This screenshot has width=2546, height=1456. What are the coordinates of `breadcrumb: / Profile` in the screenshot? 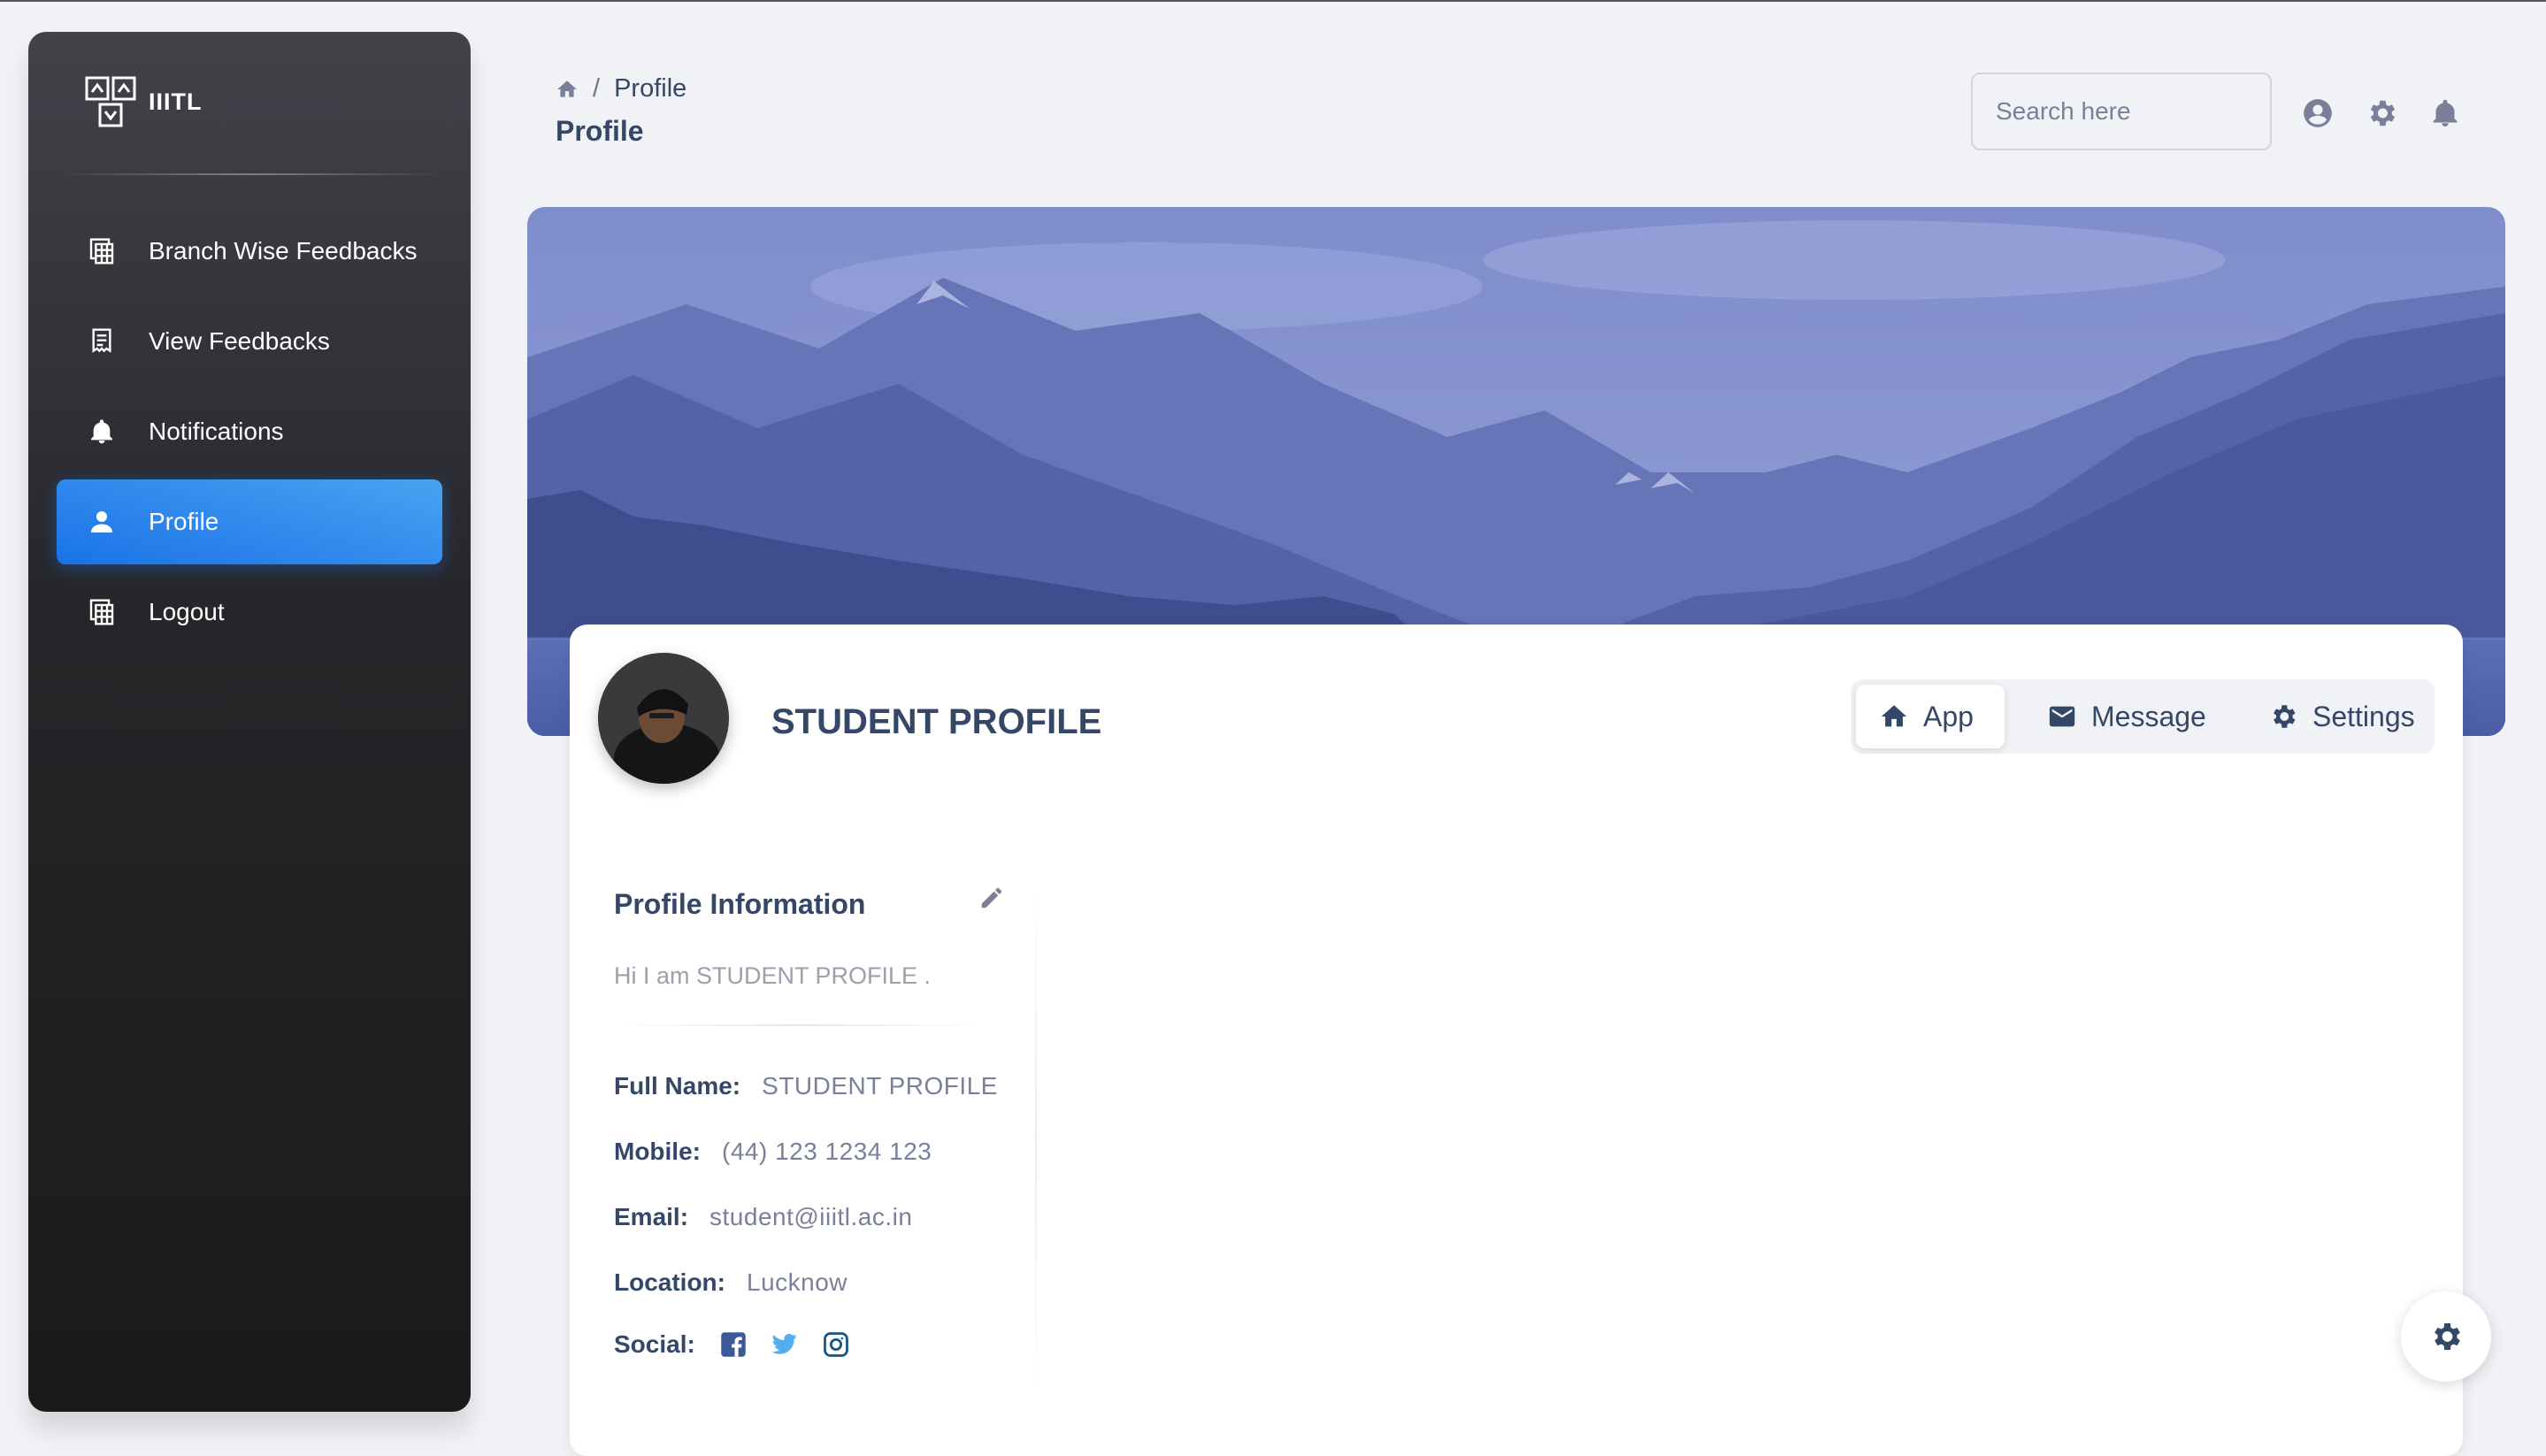 It's located at (621, 88).